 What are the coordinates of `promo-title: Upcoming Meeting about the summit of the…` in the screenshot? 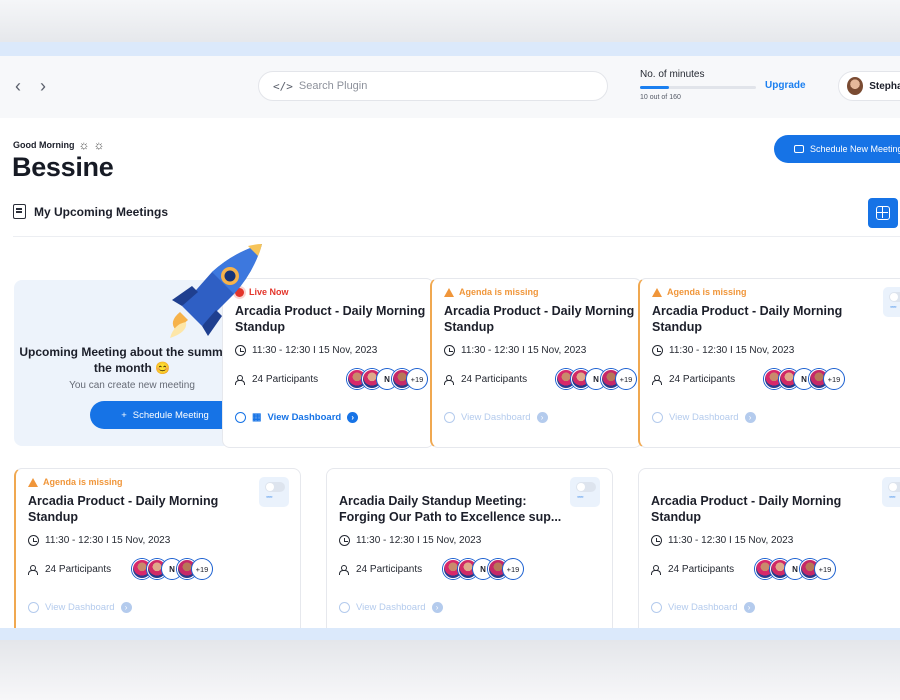 It's located at (132, 360).